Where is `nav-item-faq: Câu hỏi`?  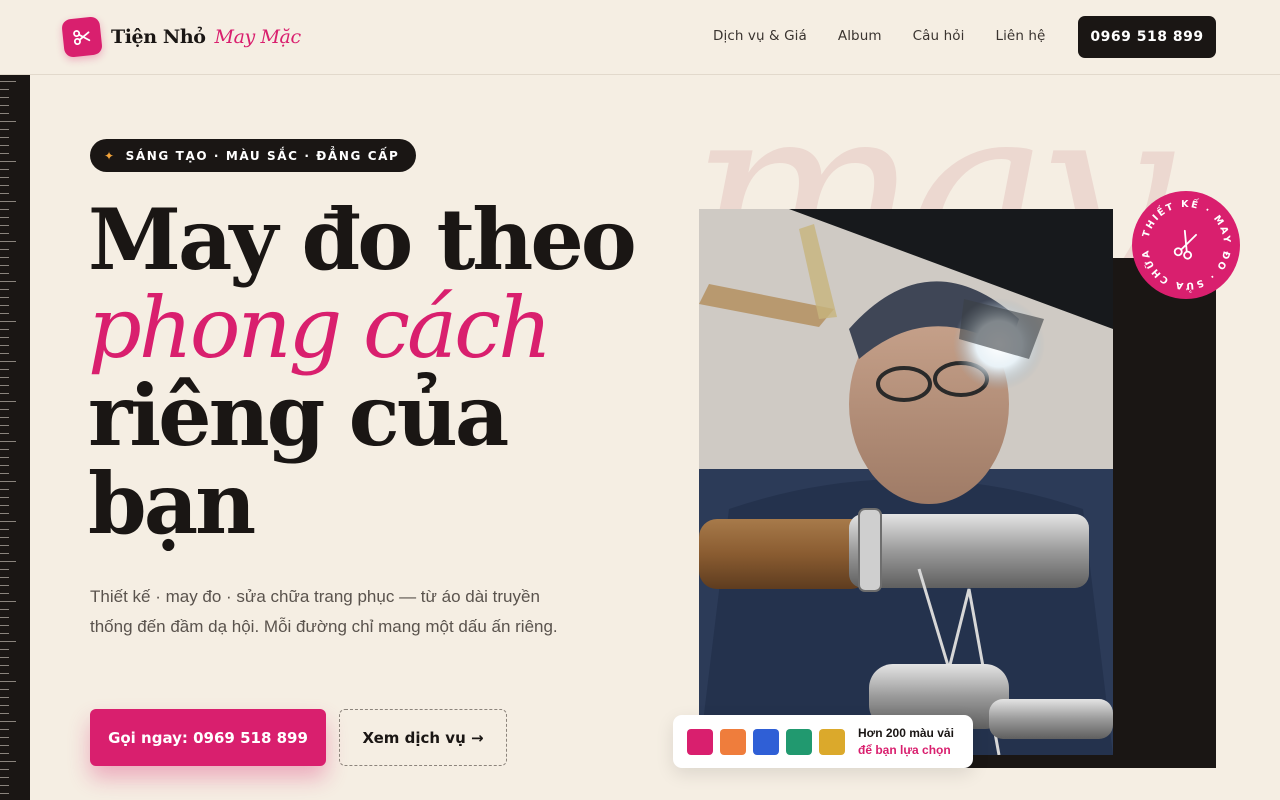
nav-item-faq: Câu hỏi is located at coordinates (939, 36).